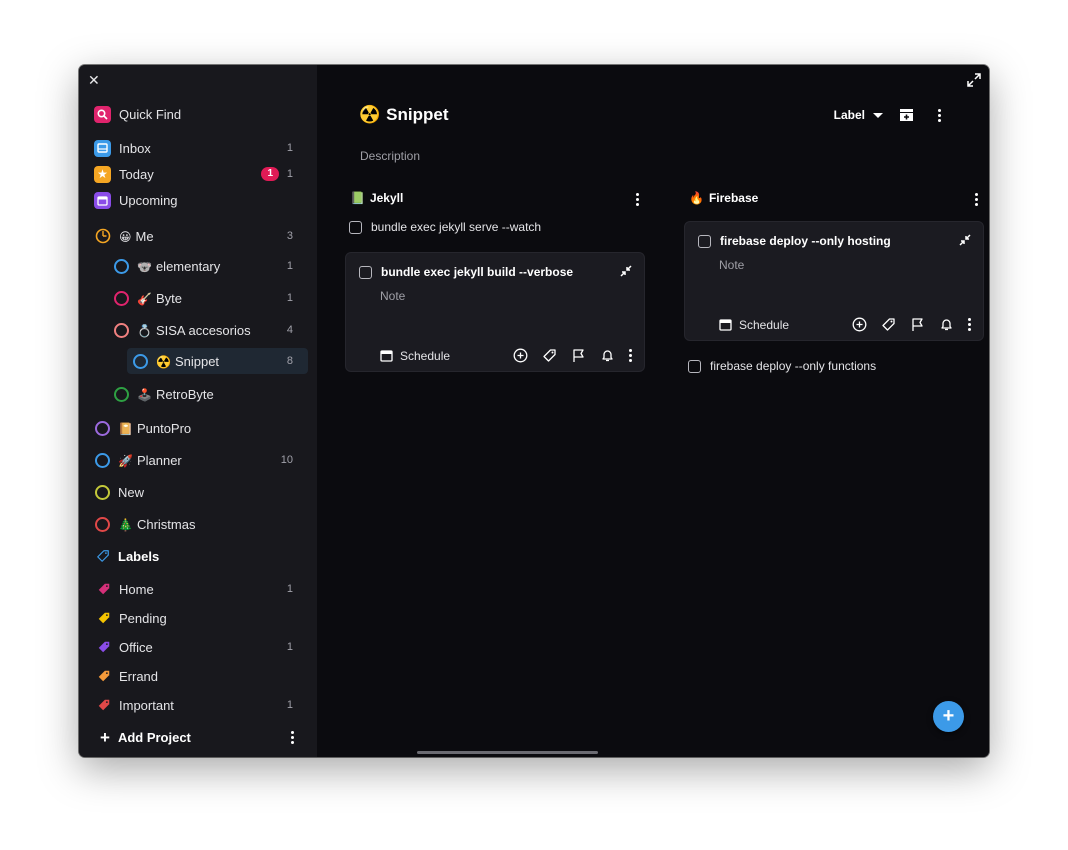 Image resolution: width=1068 pixels, height=850 pixels. Describe the element at coordinates (974, 80) in the screenshot. I see `maximize-icon` at that location.